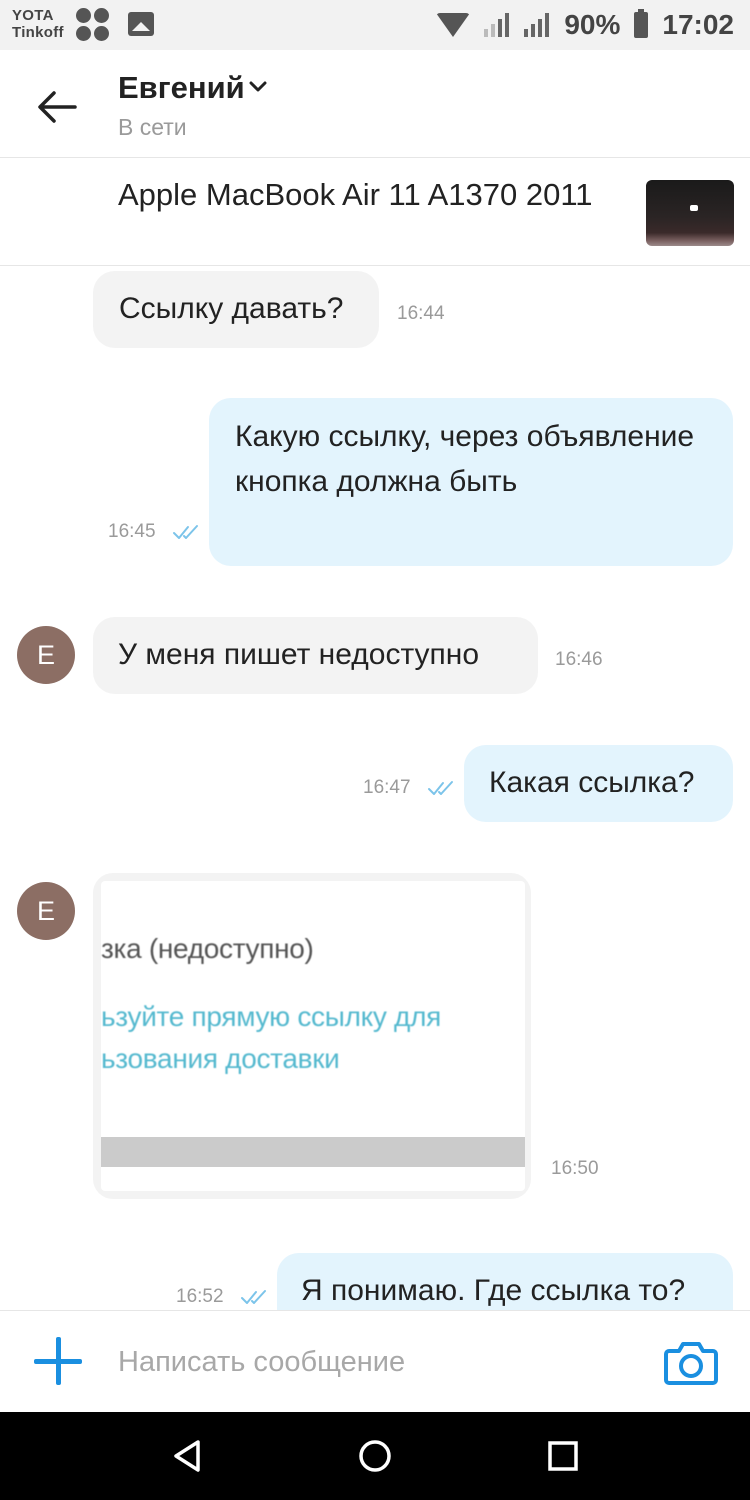 Image resolution: width=750 pixels, height=1500 pixels. Describe the element at coordinates (313, 1152) in the screenshot. I see `screenshot-divider` at that location.